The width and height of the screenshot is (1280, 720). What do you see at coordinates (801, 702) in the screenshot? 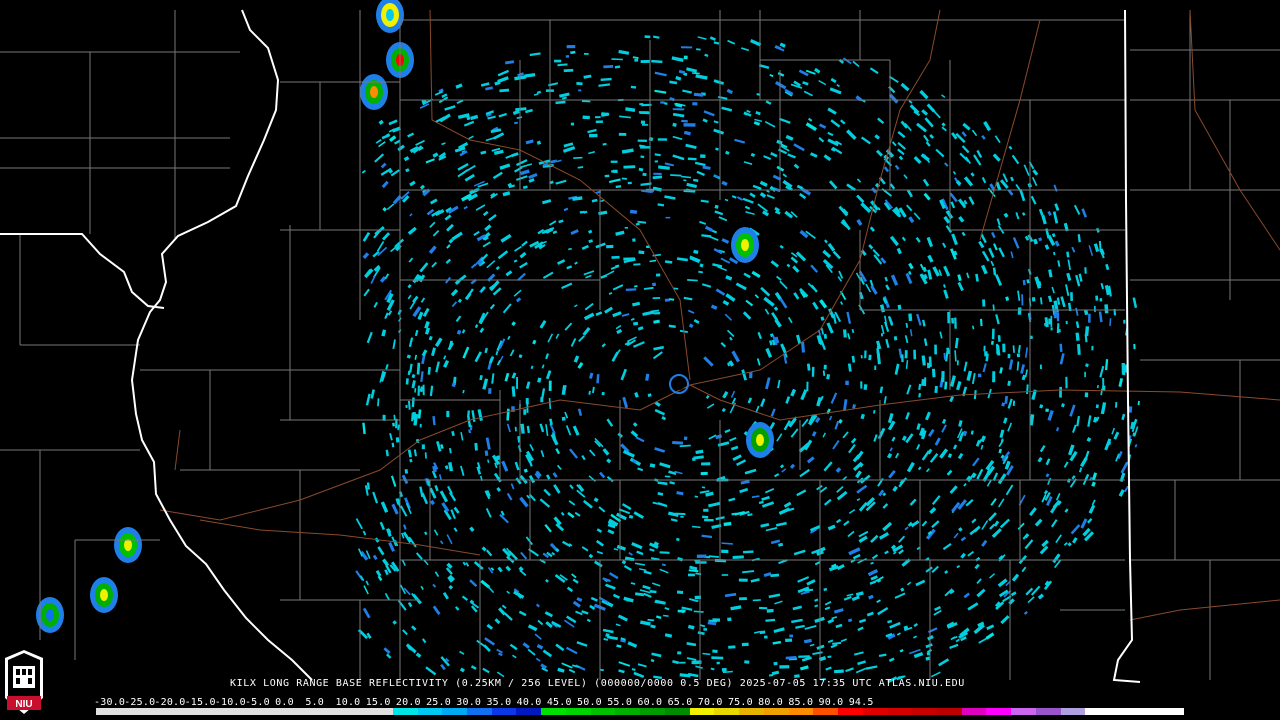
I see `colorscale-label: 85.0` at bounding box center [801, 702].